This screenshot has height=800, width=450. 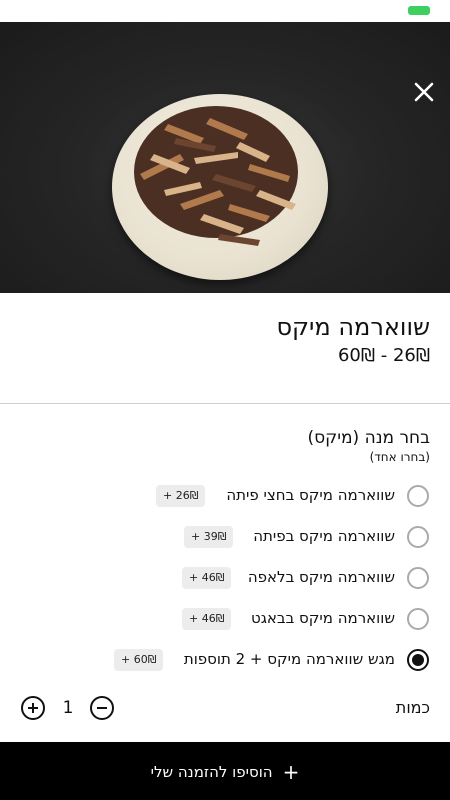 I want to click on minus-icon, so click(x=102, y=708).